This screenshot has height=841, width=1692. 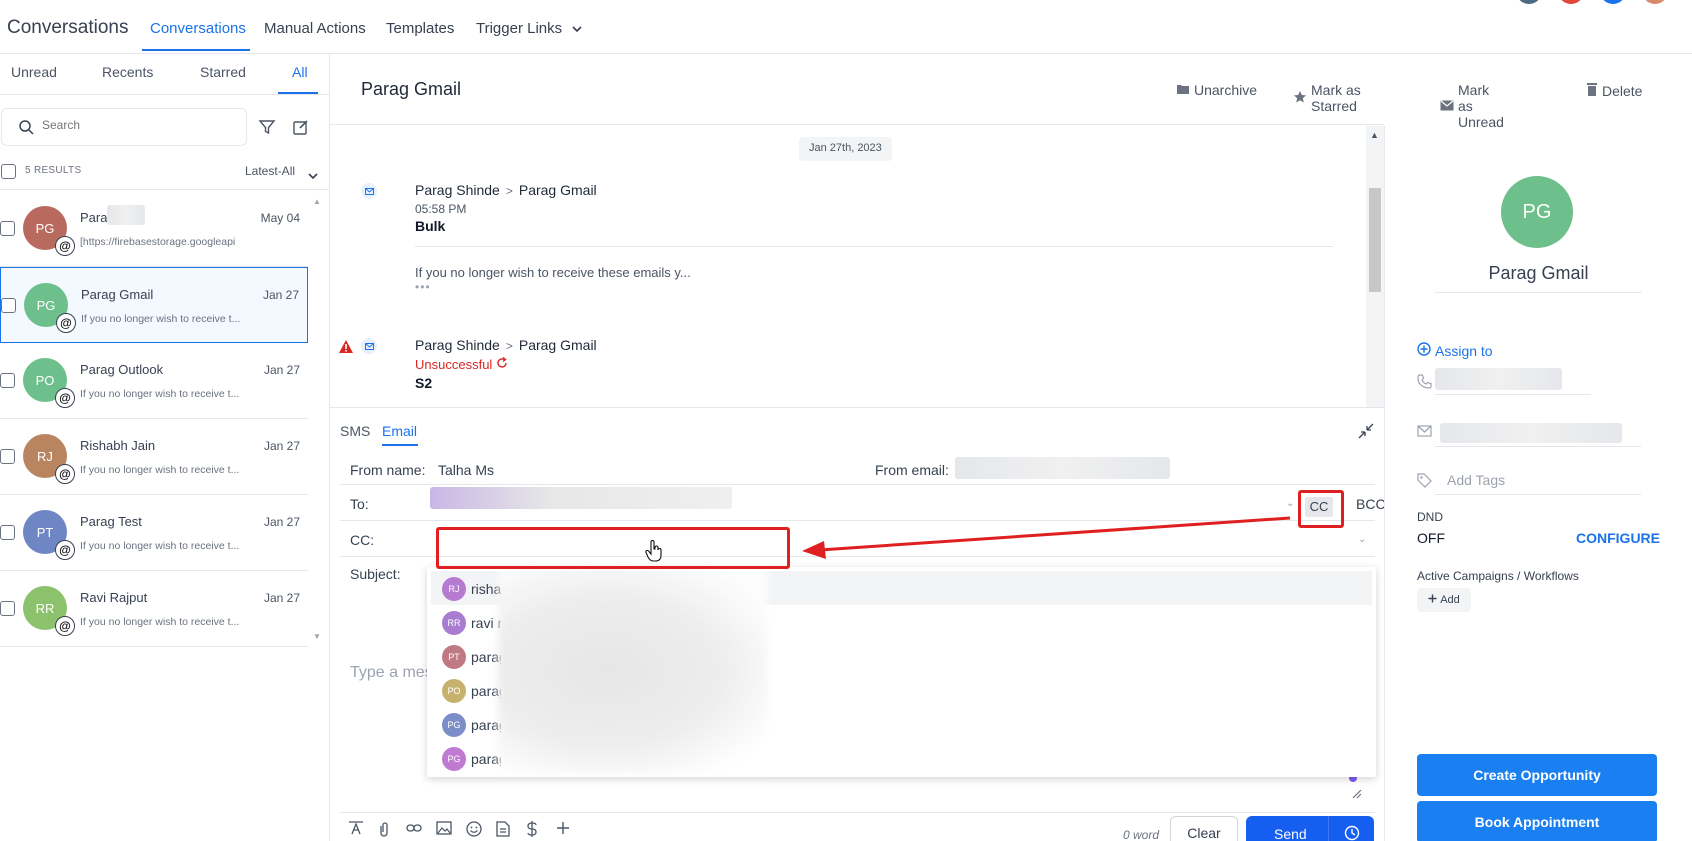 I want to click on tab-all: All, so click(x=300, y=72).